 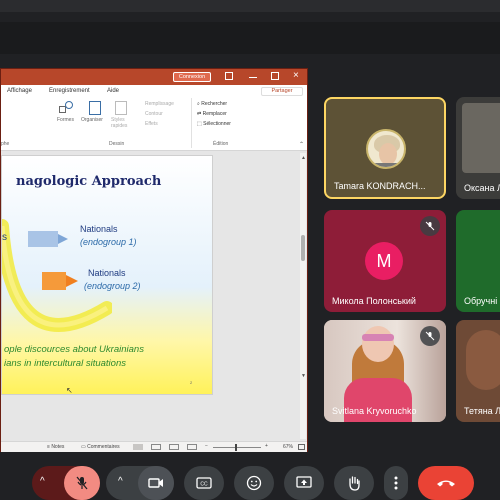 I want to click on outline-button: Contour, so click(x=154, y=114).